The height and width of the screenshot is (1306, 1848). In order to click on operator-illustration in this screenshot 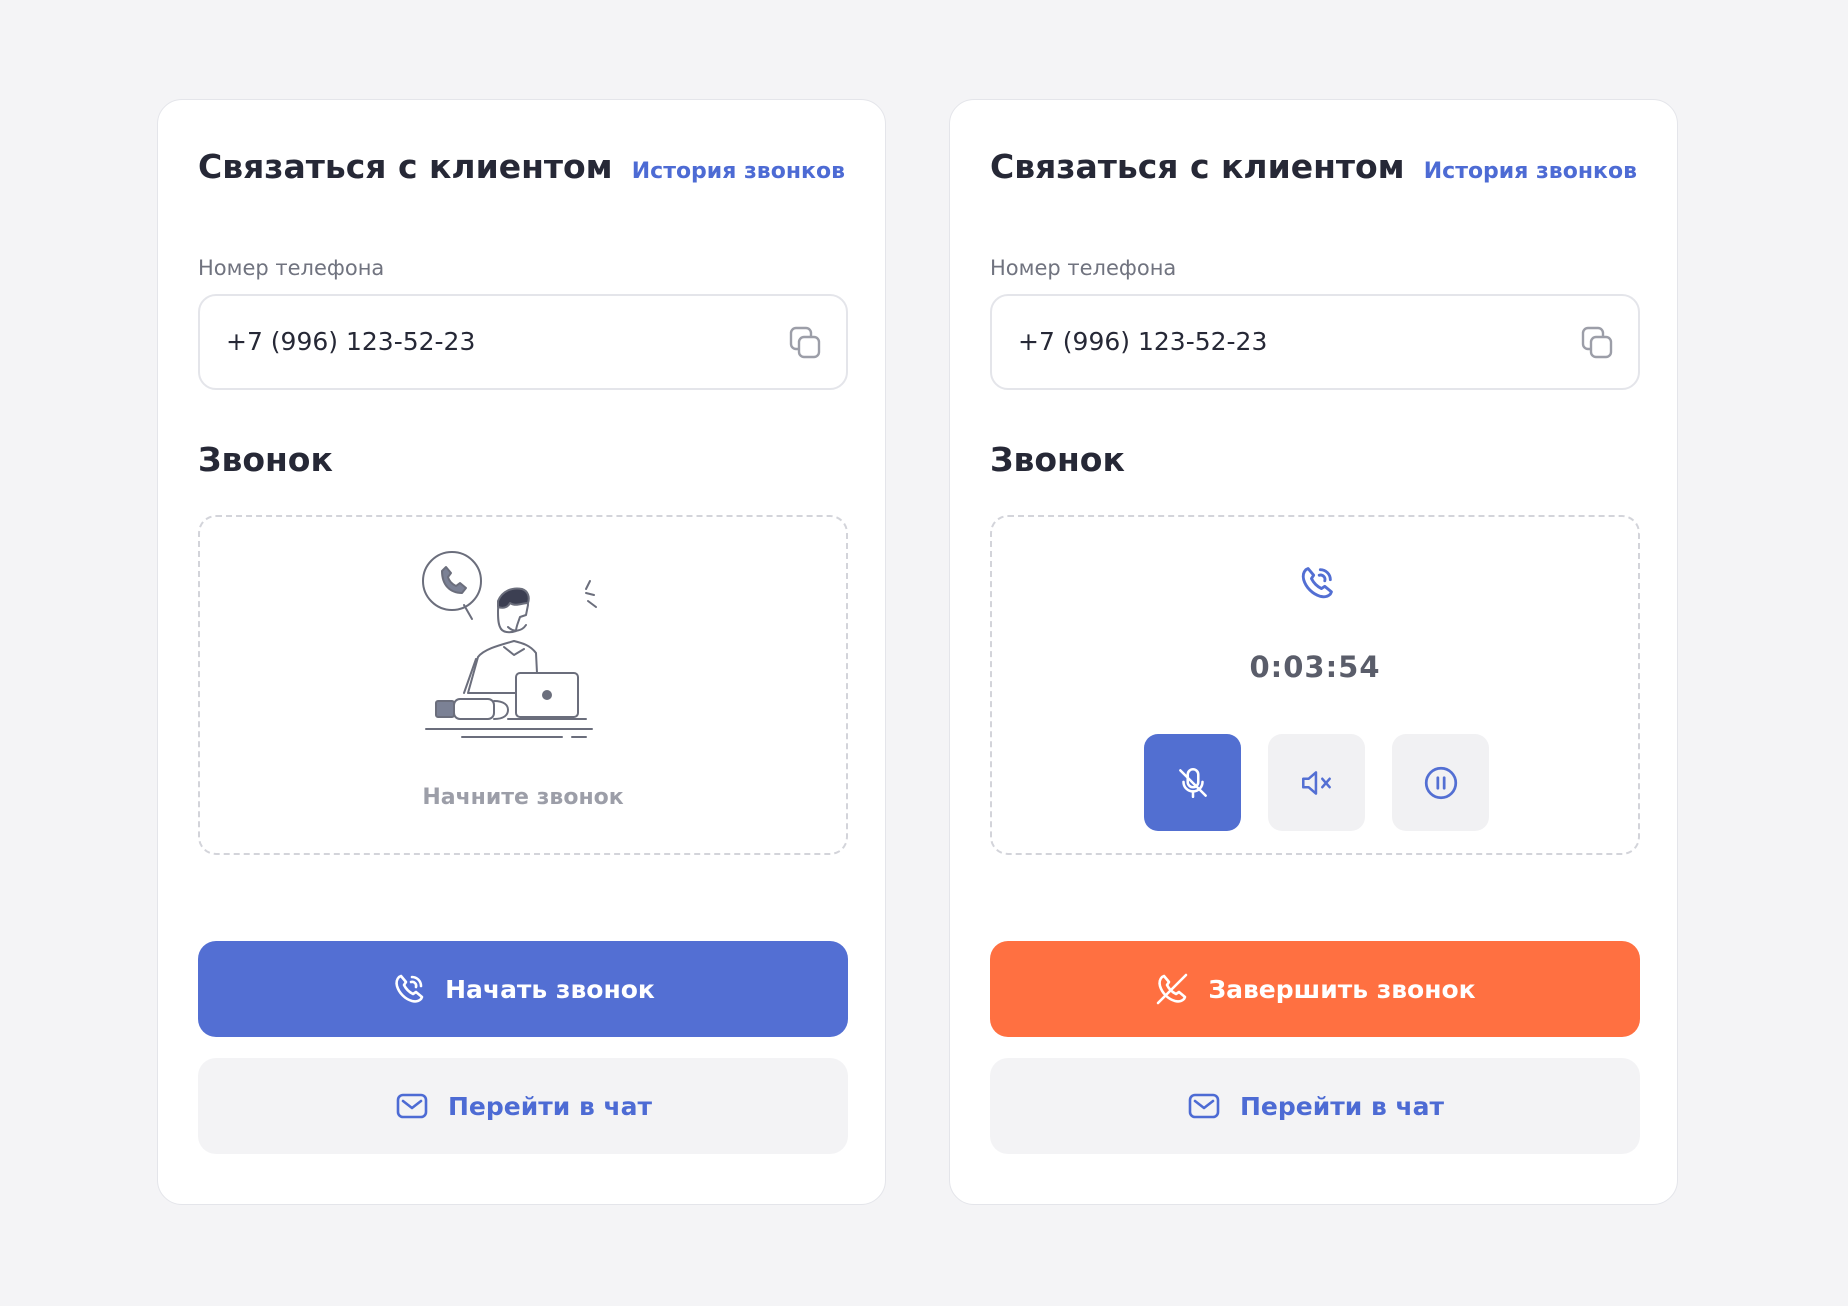, I will do `click(517, 651)`.